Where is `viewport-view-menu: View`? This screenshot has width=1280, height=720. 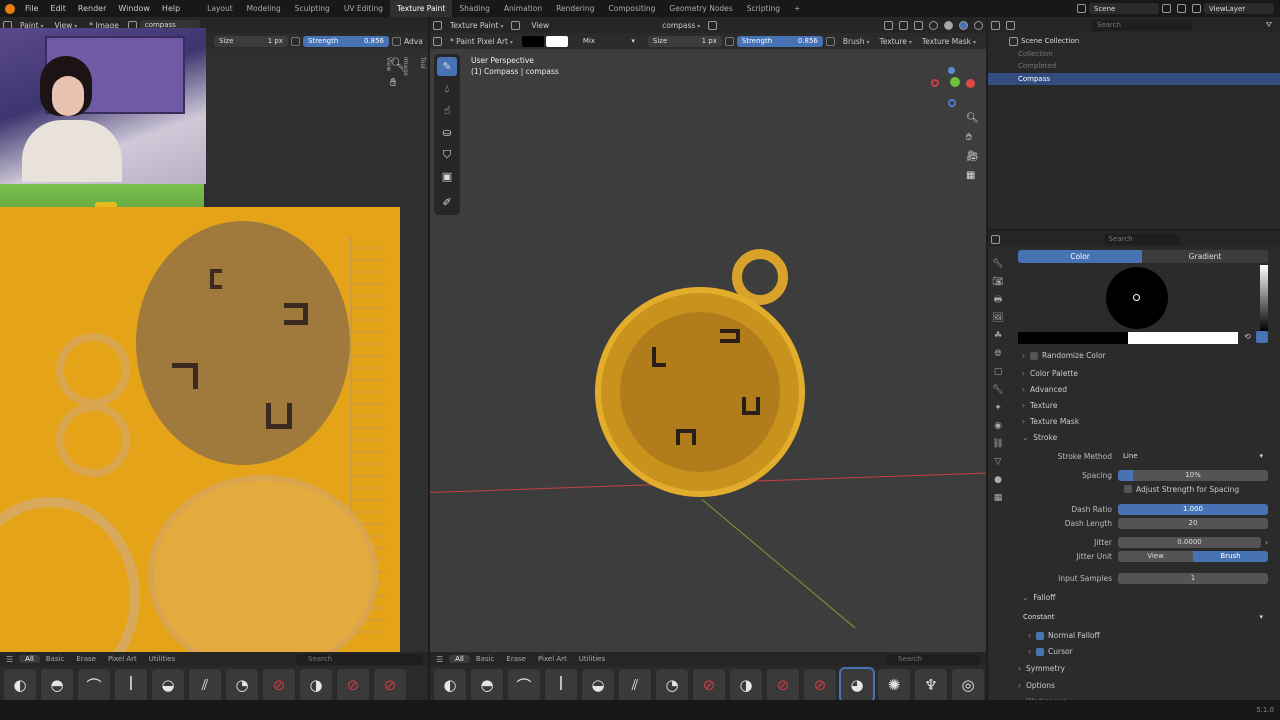
viewport-view-menu: View is located at coordinates (540, 25).